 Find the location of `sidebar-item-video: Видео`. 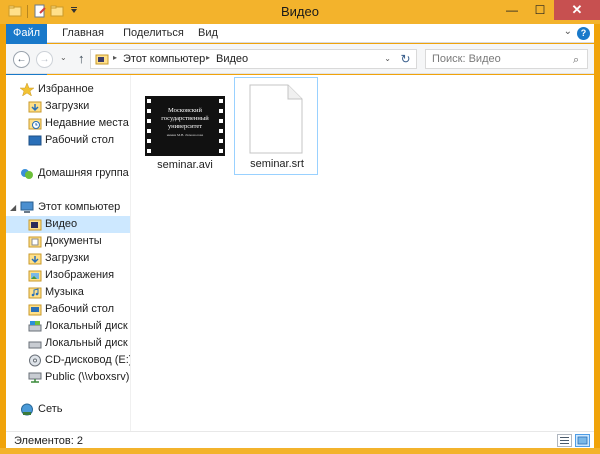

sidebar-item-video: Видео is located at coordinates (68, 224).